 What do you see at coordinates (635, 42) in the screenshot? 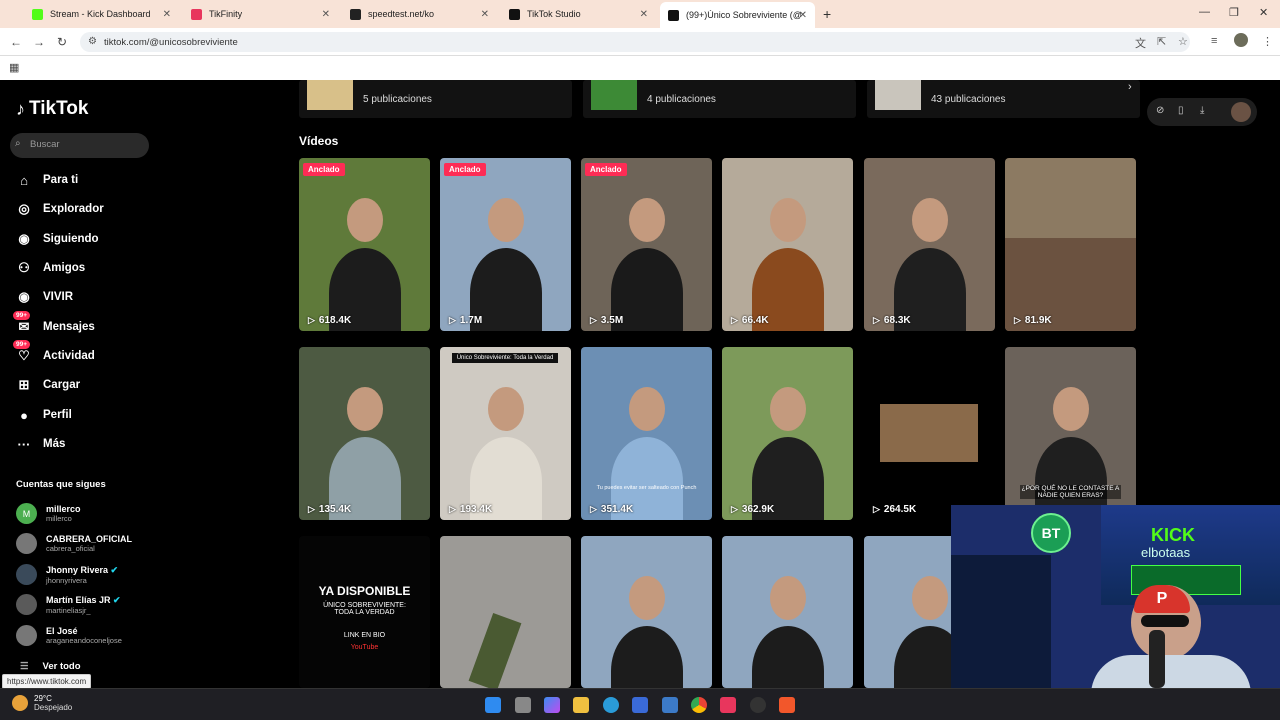
I see `url-field: ⚙ tiktok.com/@unicosobreviviente` at bounding box center [635, 42].